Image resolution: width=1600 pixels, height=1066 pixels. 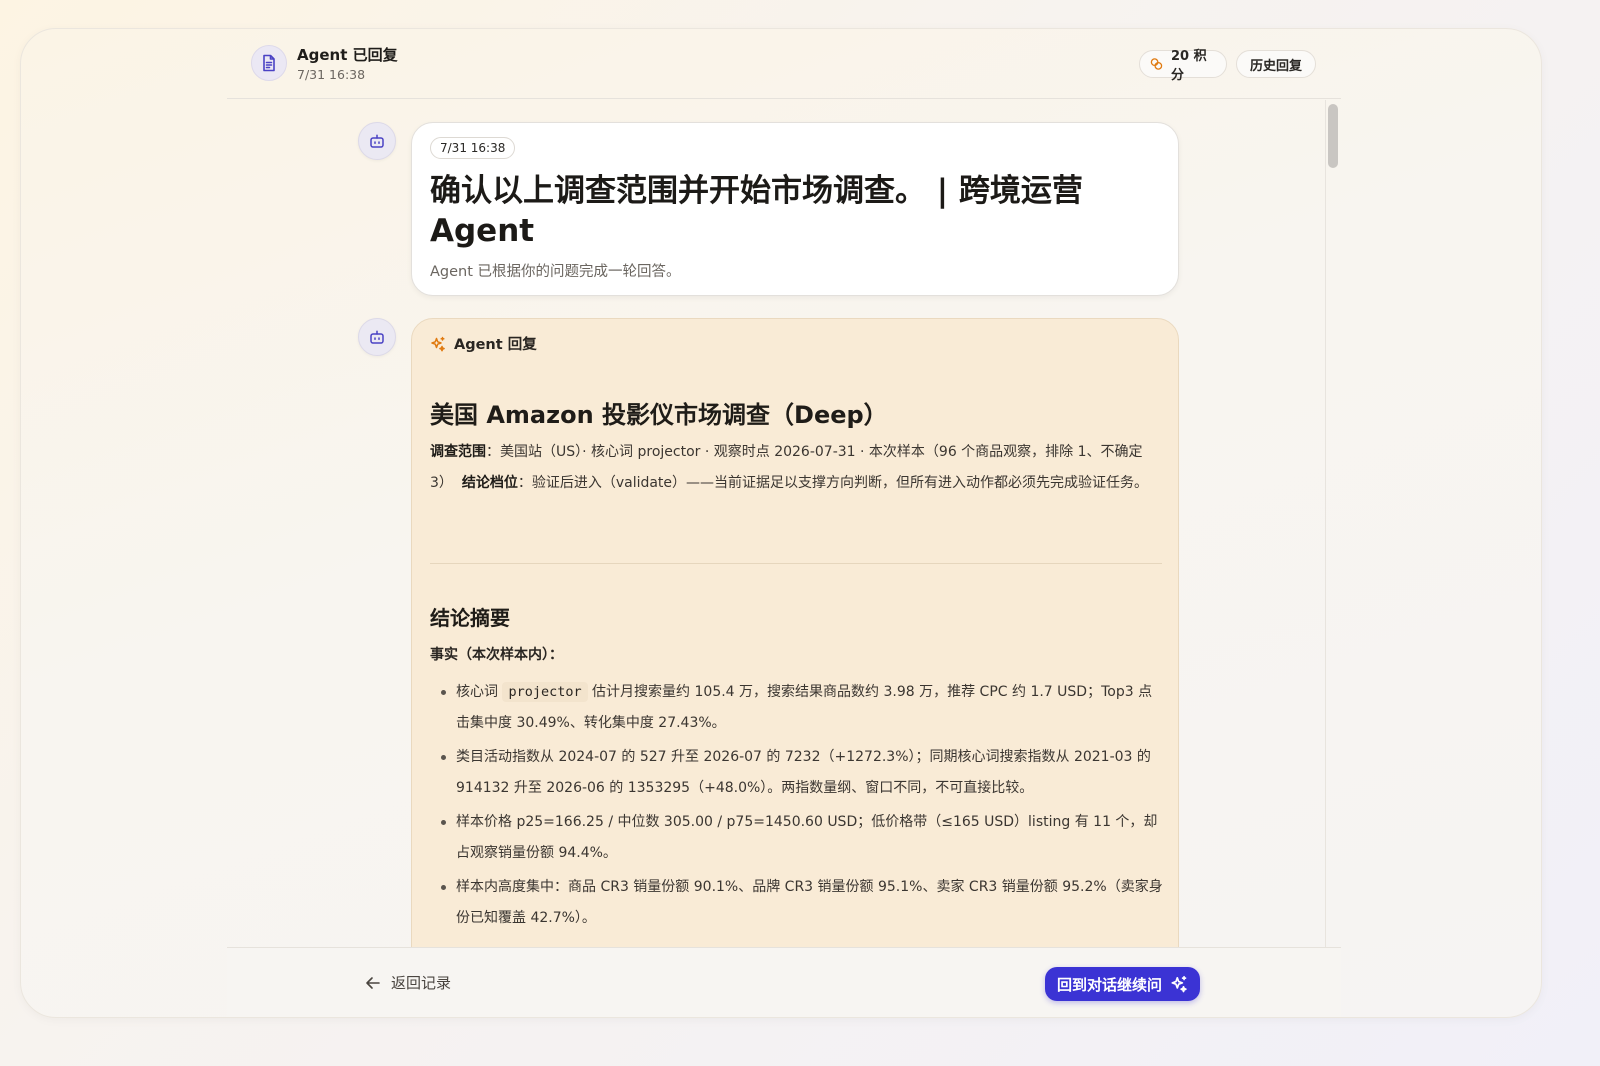 I want to click on reply-card-header: Agent 回复, so click(x=483, y=343).